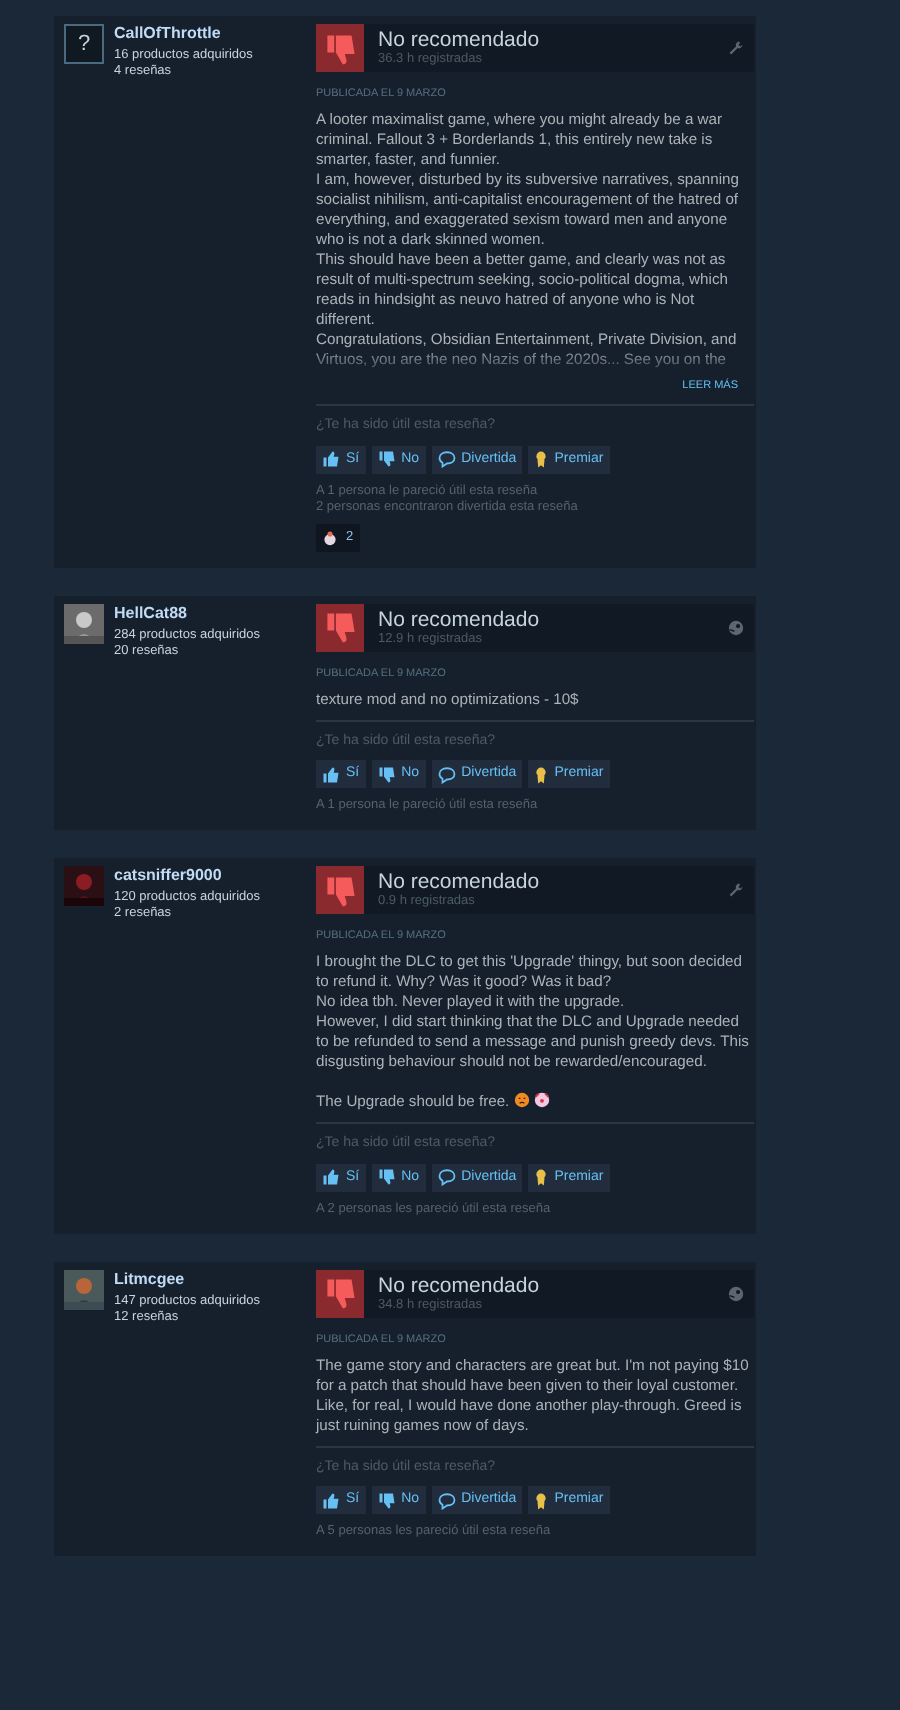 The image size is (900, 1710). I want to click on angry-face-icon, so click(521, 1101).